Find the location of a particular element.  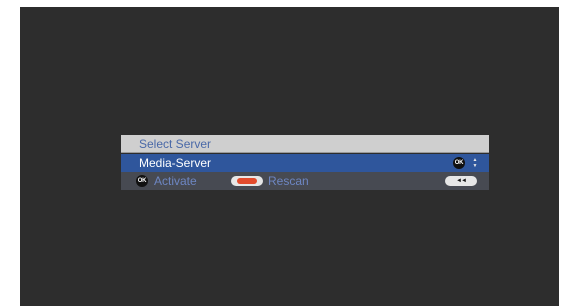

server-name: Media-Server is located at coordinates (175, 163).